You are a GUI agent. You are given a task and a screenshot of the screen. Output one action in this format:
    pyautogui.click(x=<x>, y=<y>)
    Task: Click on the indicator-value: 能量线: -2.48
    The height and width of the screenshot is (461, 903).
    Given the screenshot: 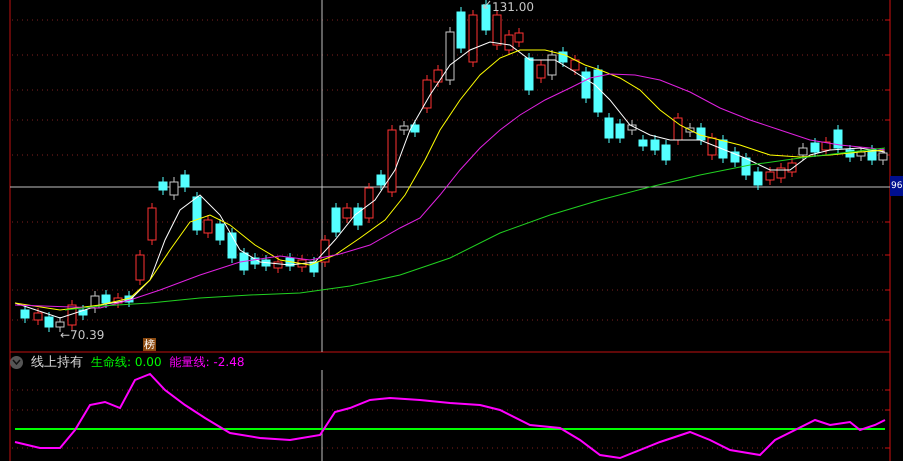 What is the action you would take?
    pyautogui.click(x=207, y=362)
    